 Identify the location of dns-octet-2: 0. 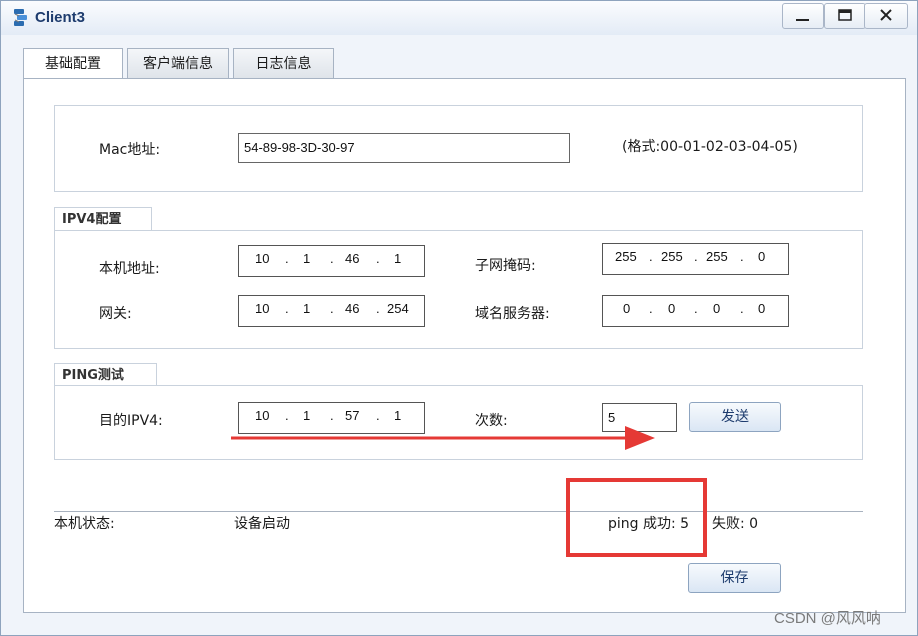
(672, 308).